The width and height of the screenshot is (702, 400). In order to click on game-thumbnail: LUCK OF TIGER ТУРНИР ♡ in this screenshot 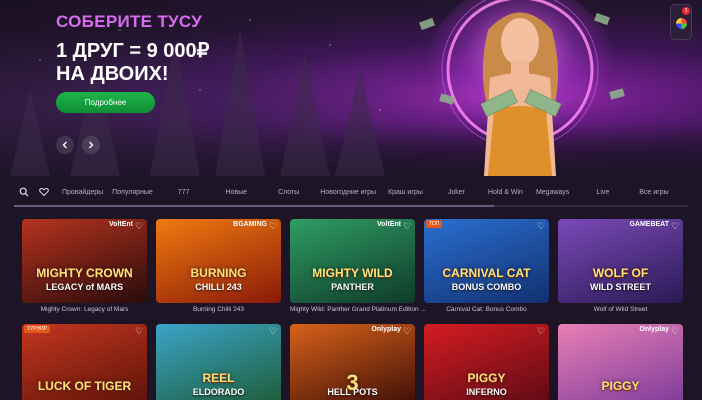, I will do `click(84, 362)`.